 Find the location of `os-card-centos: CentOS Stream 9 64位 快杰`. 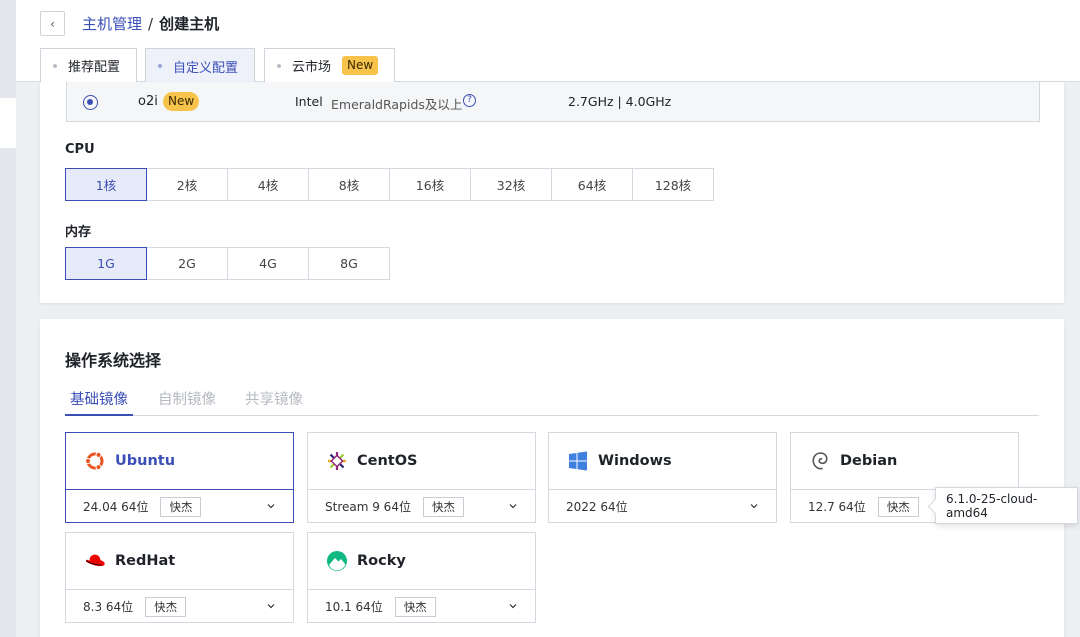

os-card-centos: CentOS Stream 9 64位 快杰 is located at coordinates (421, 477).